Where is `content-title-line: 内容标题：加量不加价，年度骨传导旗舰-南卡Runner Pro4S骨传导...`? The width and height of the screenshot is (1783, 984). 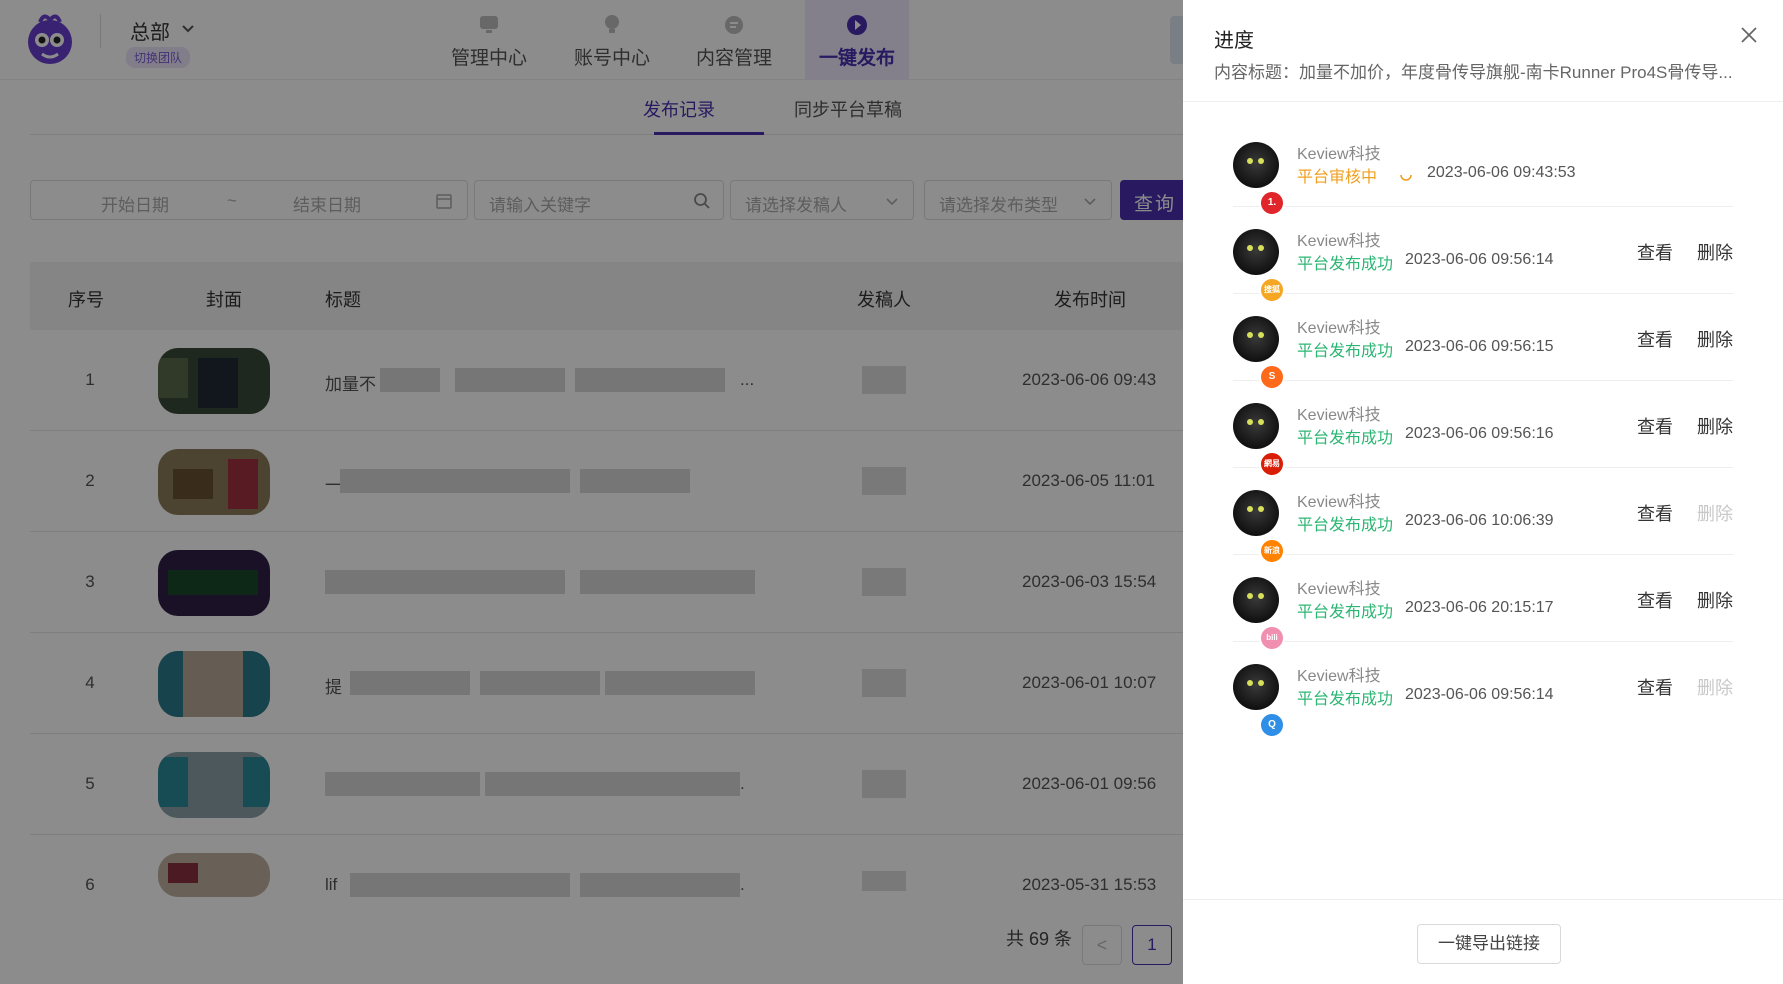 content-title-line: 内容标题：加量不加价，年度骨传导旗舰-南卡Runner Pro4S骨传导... is located at coordinates (1484, 70).